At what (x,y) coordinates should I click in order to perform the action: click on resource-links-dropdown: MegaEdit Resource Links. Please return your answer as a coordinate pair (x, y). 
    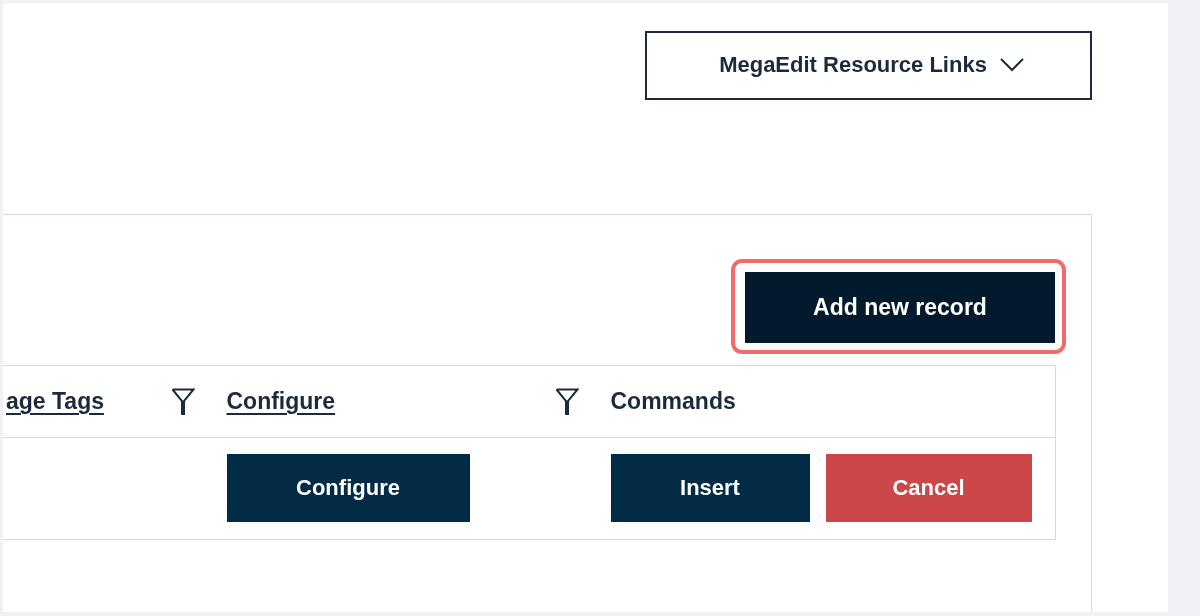
    Looking at the image, I should click on (868, 65).